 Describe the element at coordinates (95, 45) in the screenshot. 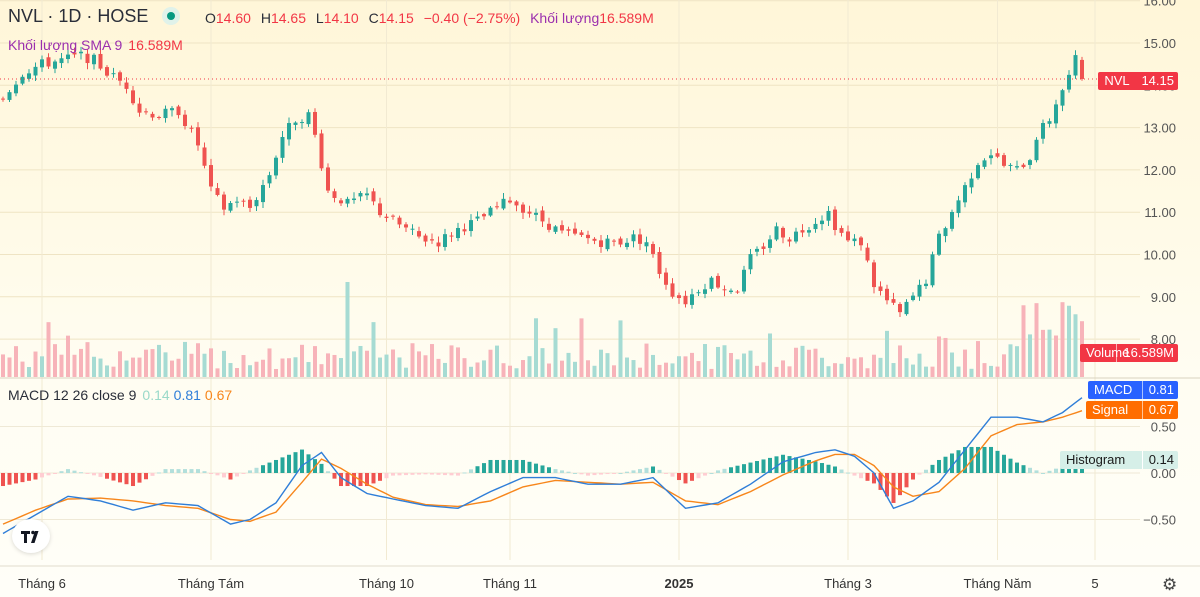

I see `volume-sma-legend: Khối lượng SMA 9 16.589M` at that location.